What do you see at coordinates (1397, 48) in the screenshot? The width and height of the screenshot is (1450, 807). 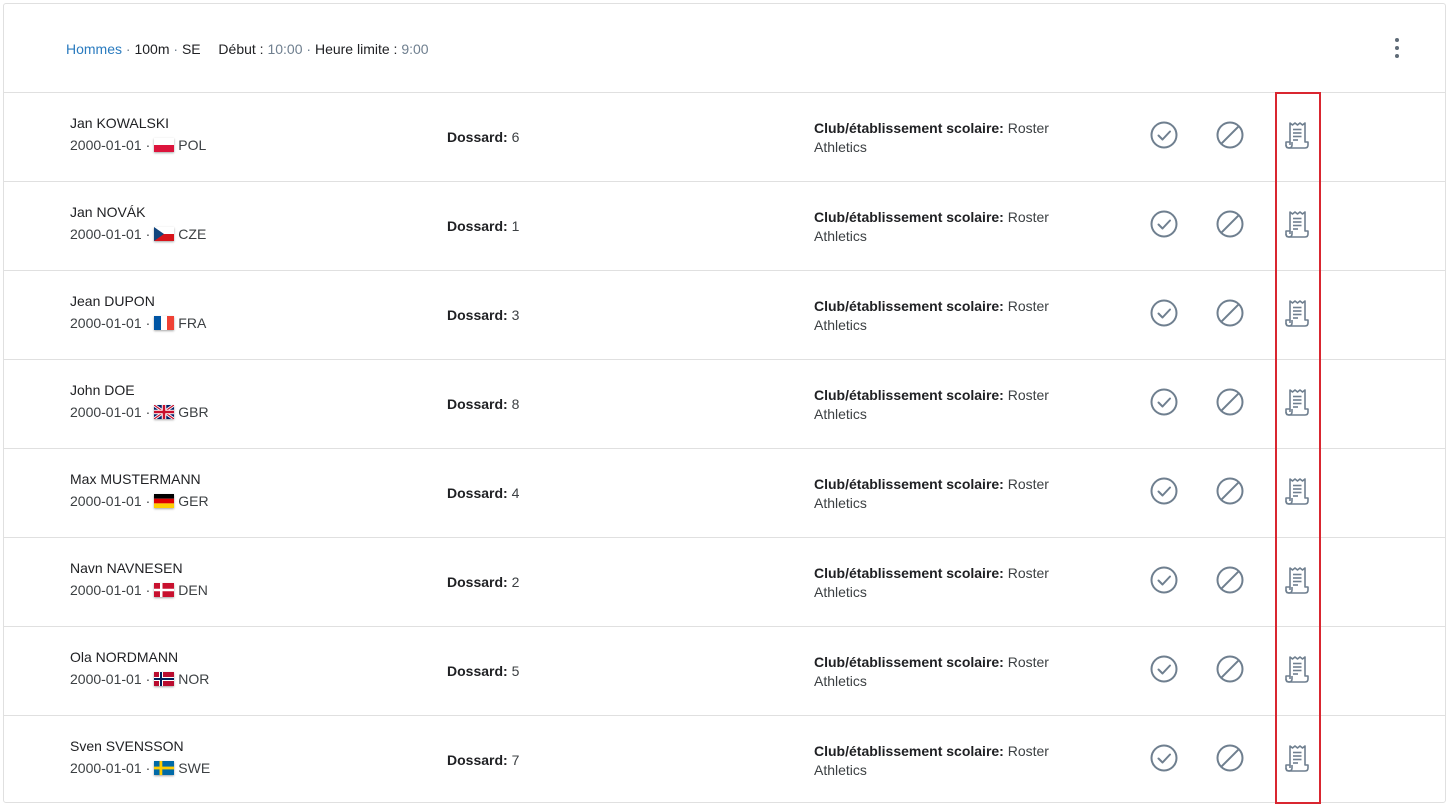 I see `more-vertical-icon` at bounding box center [1397, 48].